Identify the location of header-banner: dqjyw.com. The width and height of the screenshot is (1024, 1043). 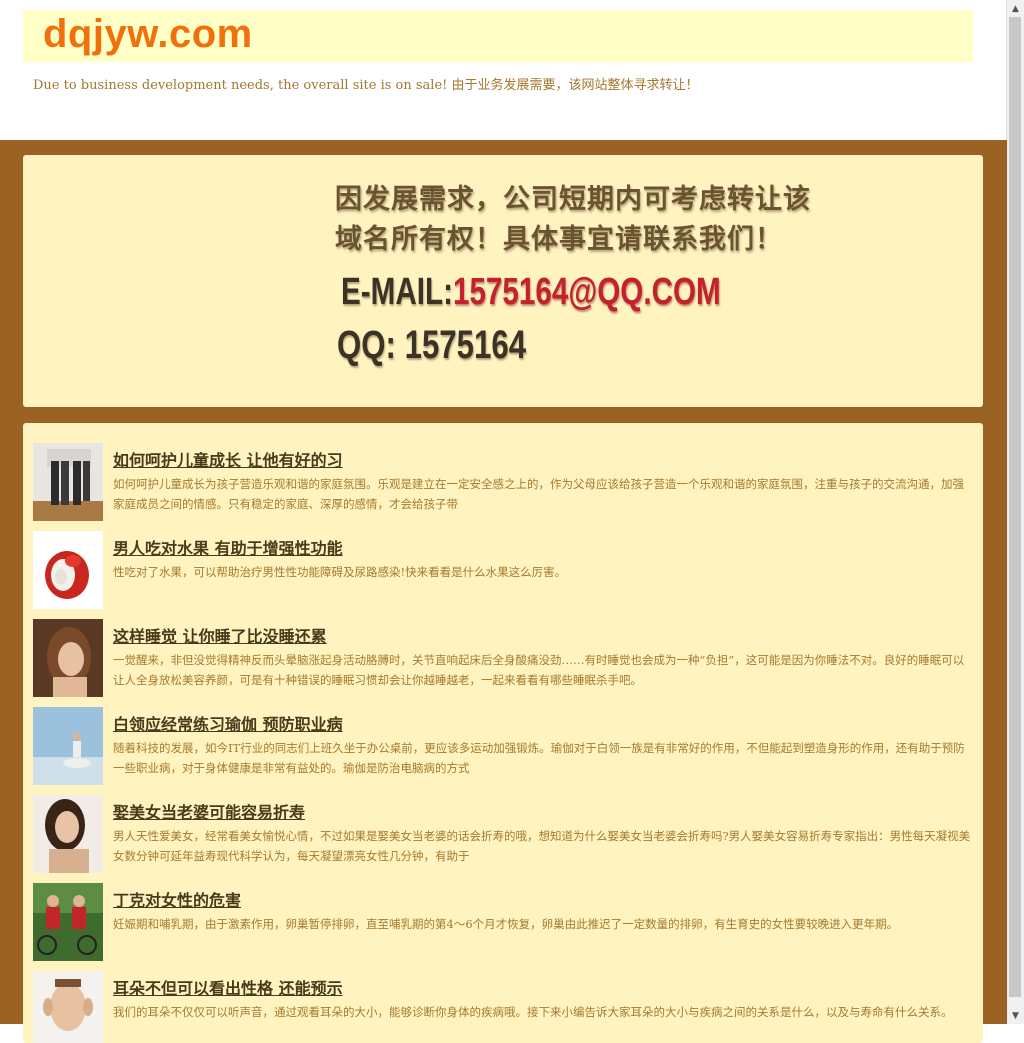
(498, 36).